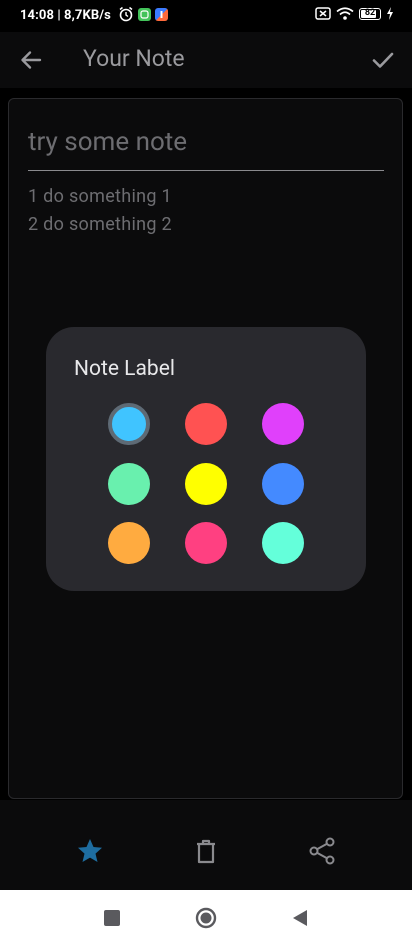 The width and height of the screenshot is (412, 945). Describe the element at coordinates (100, 211) in the screenshot. I see `note-body-input: 1 do something 1 2 do something 2` at that location.